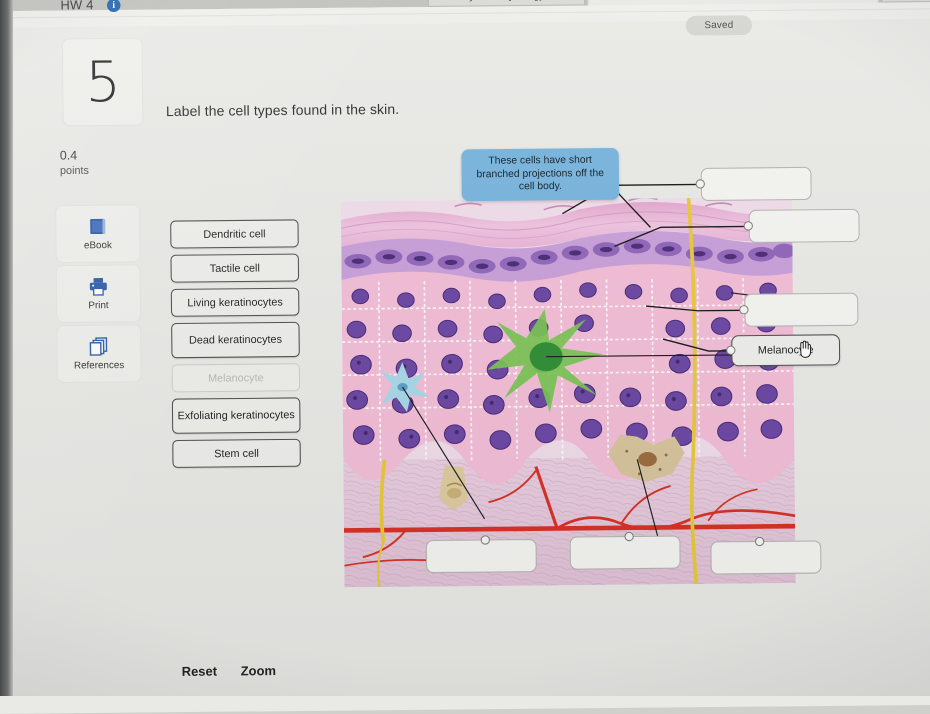  Describe the element at coordinates (98, 346) in the screenshot. I see `copy-pages-icon` at that location.